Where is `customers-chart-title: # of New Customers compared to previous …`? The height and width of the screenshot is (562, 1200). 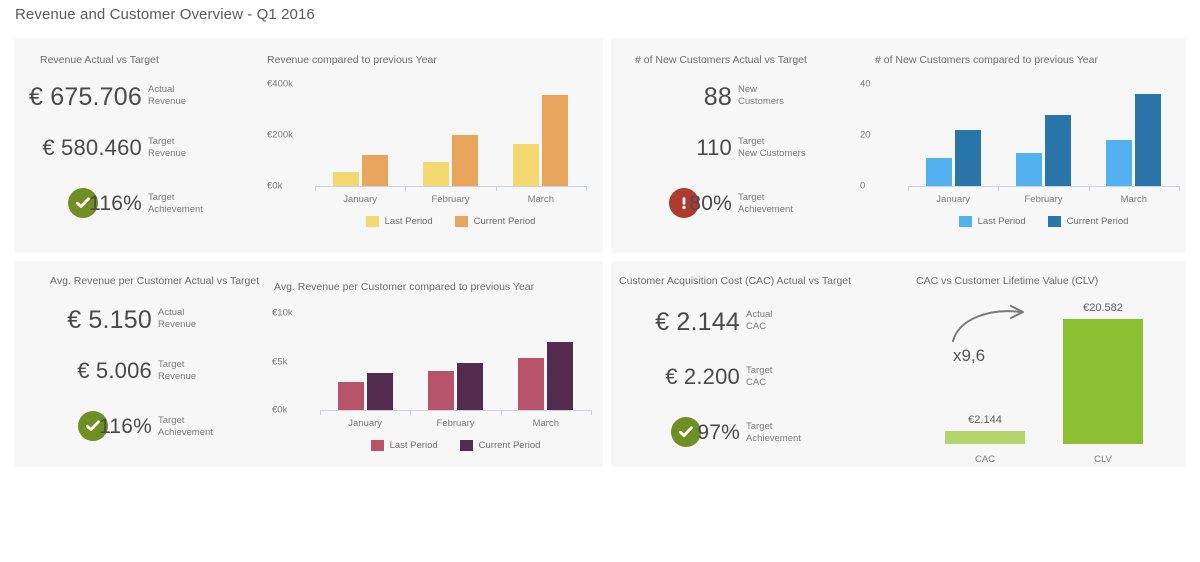
customers-chart-title: # of New Customers compared to previous … is located at coordinates (986, 60).